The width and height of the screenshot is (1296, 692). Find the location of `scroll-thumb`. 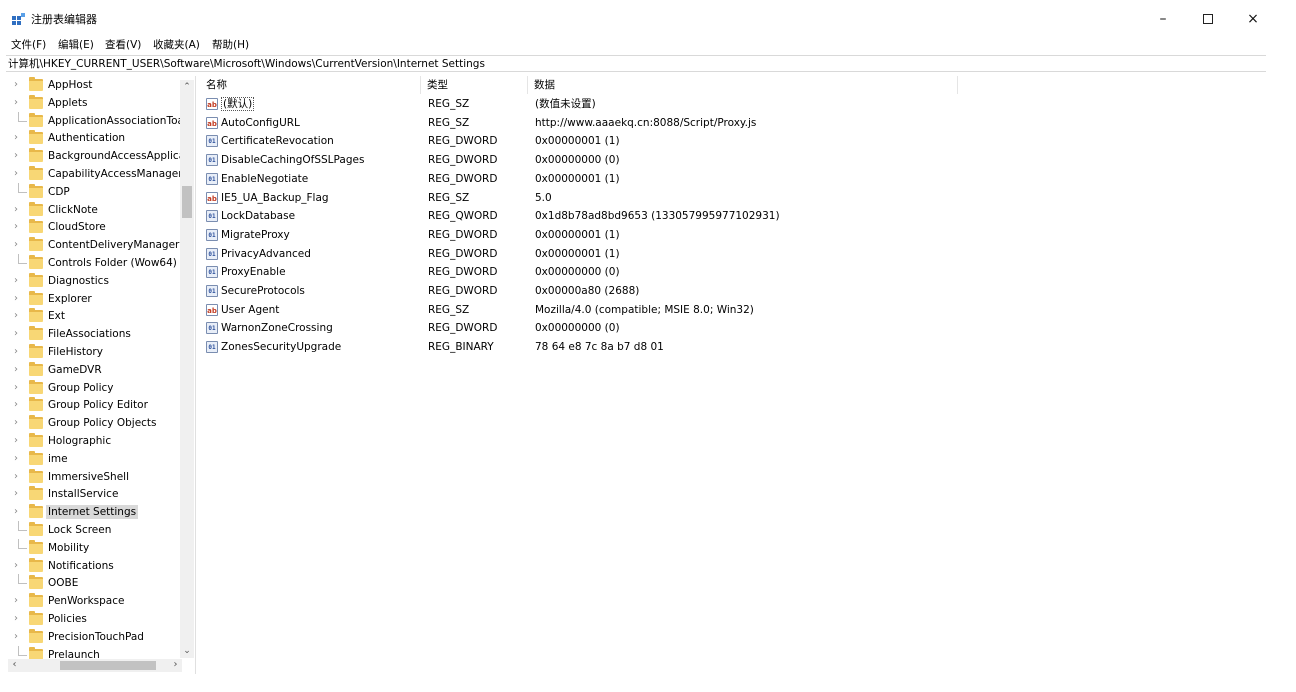

scroll-thumb is located at coordinates (187, 202).